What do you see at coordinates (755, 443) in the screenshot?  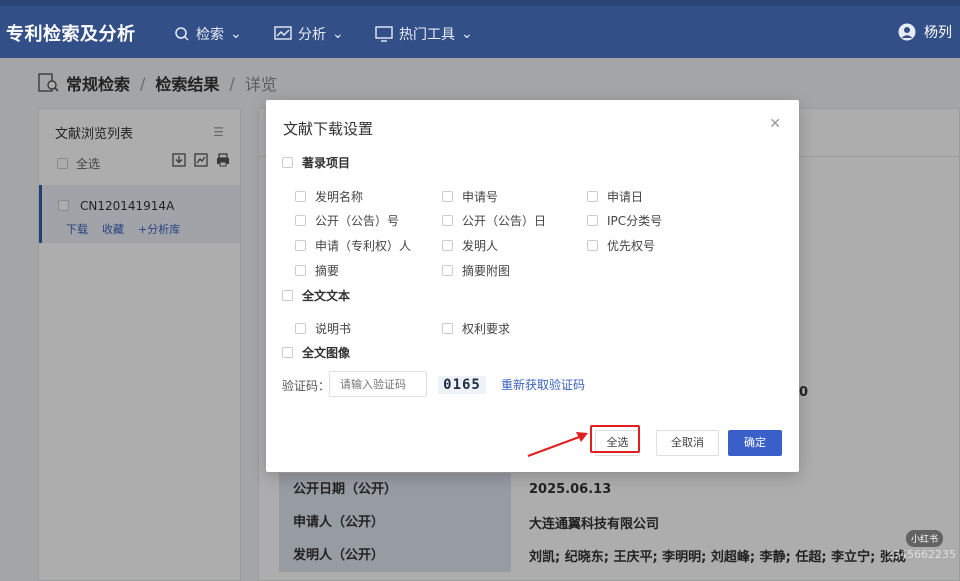 I see `confirm-button: 确定` at bounding box center [755, 443].